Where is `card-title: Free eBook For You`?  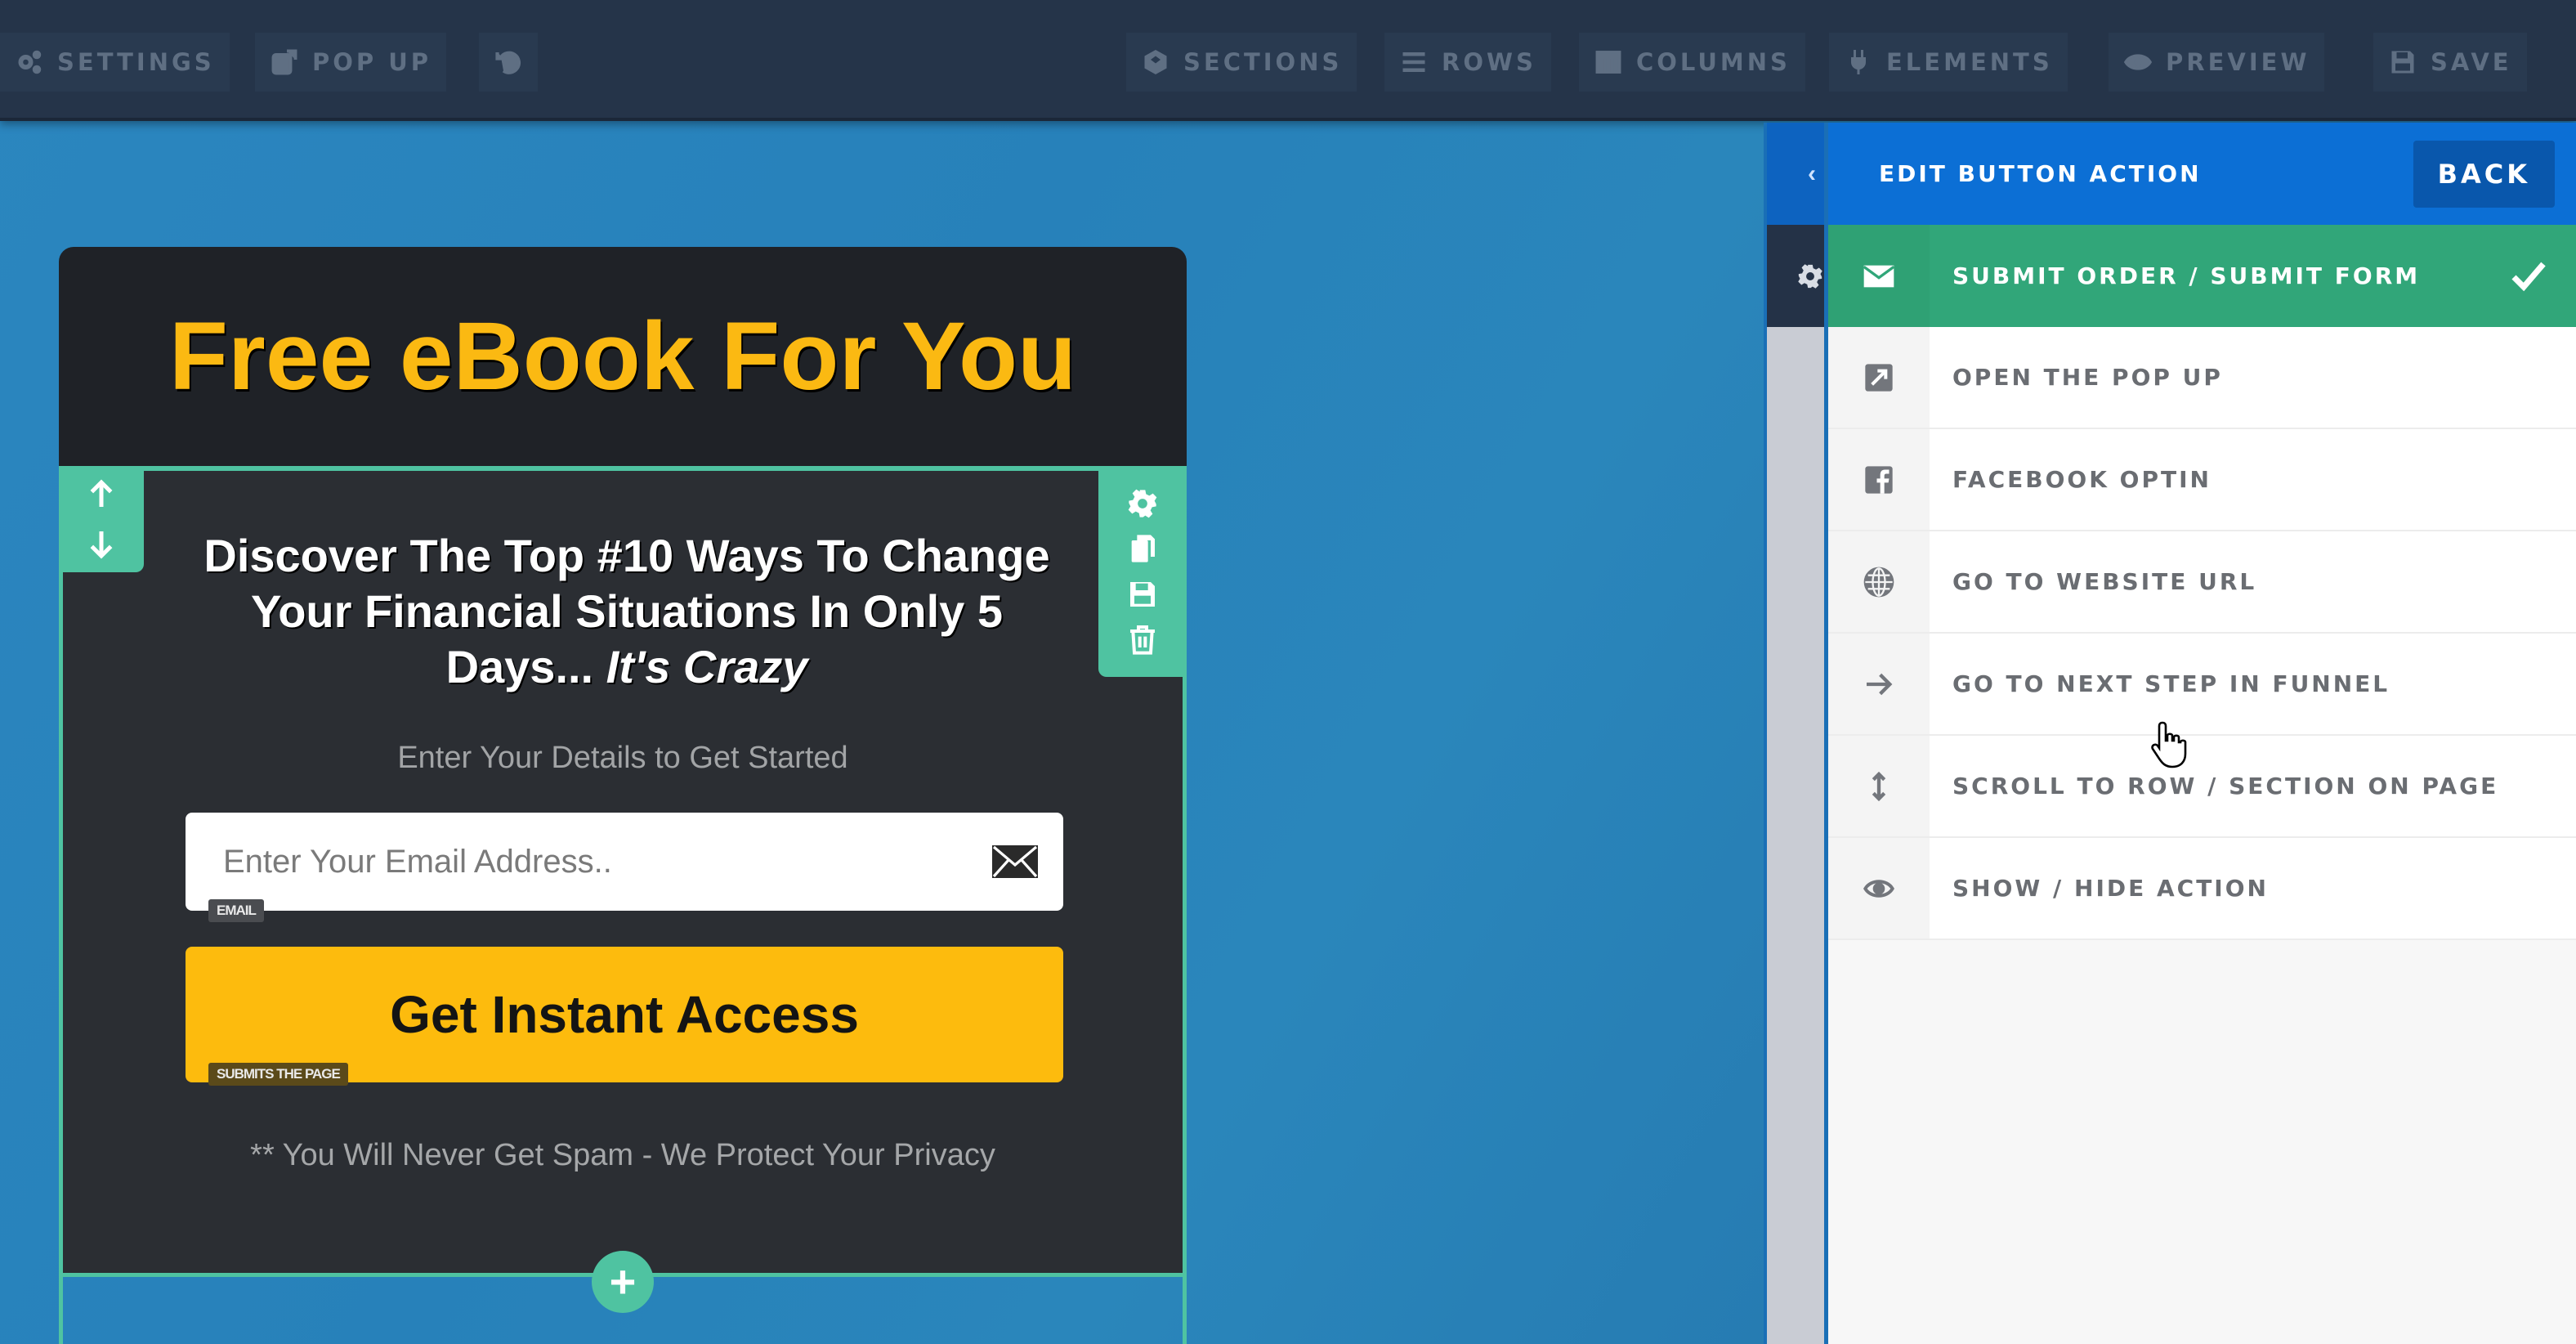
card-title: Free eBook For You is located at coordinates (622, 356).